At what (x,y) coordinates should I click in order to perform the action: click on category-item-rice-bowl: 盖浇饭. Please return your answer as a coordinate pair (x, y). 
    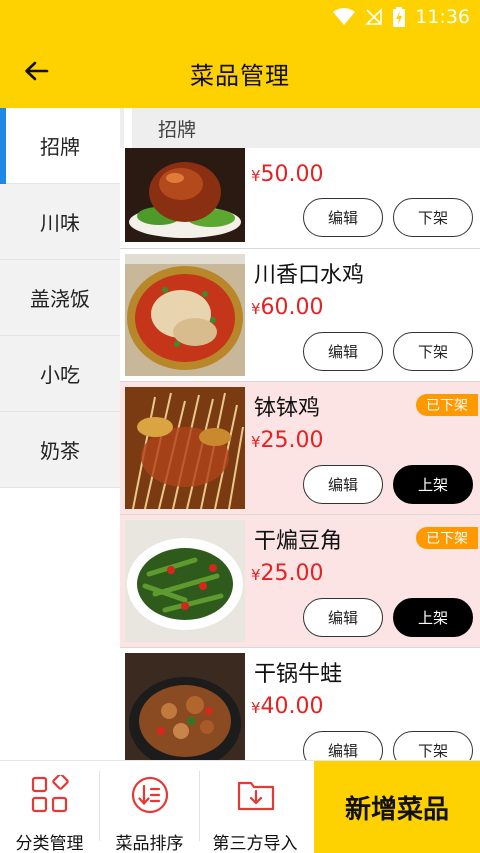
    Looking at the image, I should click on (60, 298).